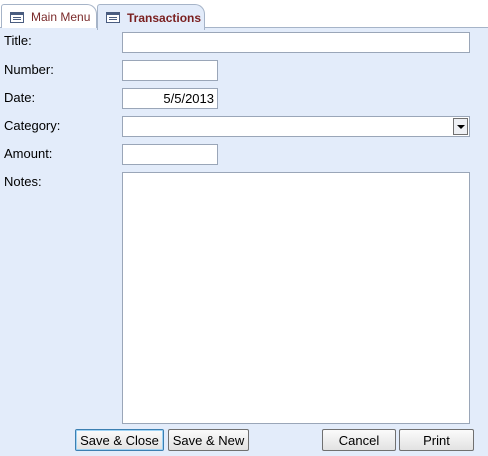 The height and width of the screenshot is (456, 488). I want to click on category-label: Category:, so click(32, 125).